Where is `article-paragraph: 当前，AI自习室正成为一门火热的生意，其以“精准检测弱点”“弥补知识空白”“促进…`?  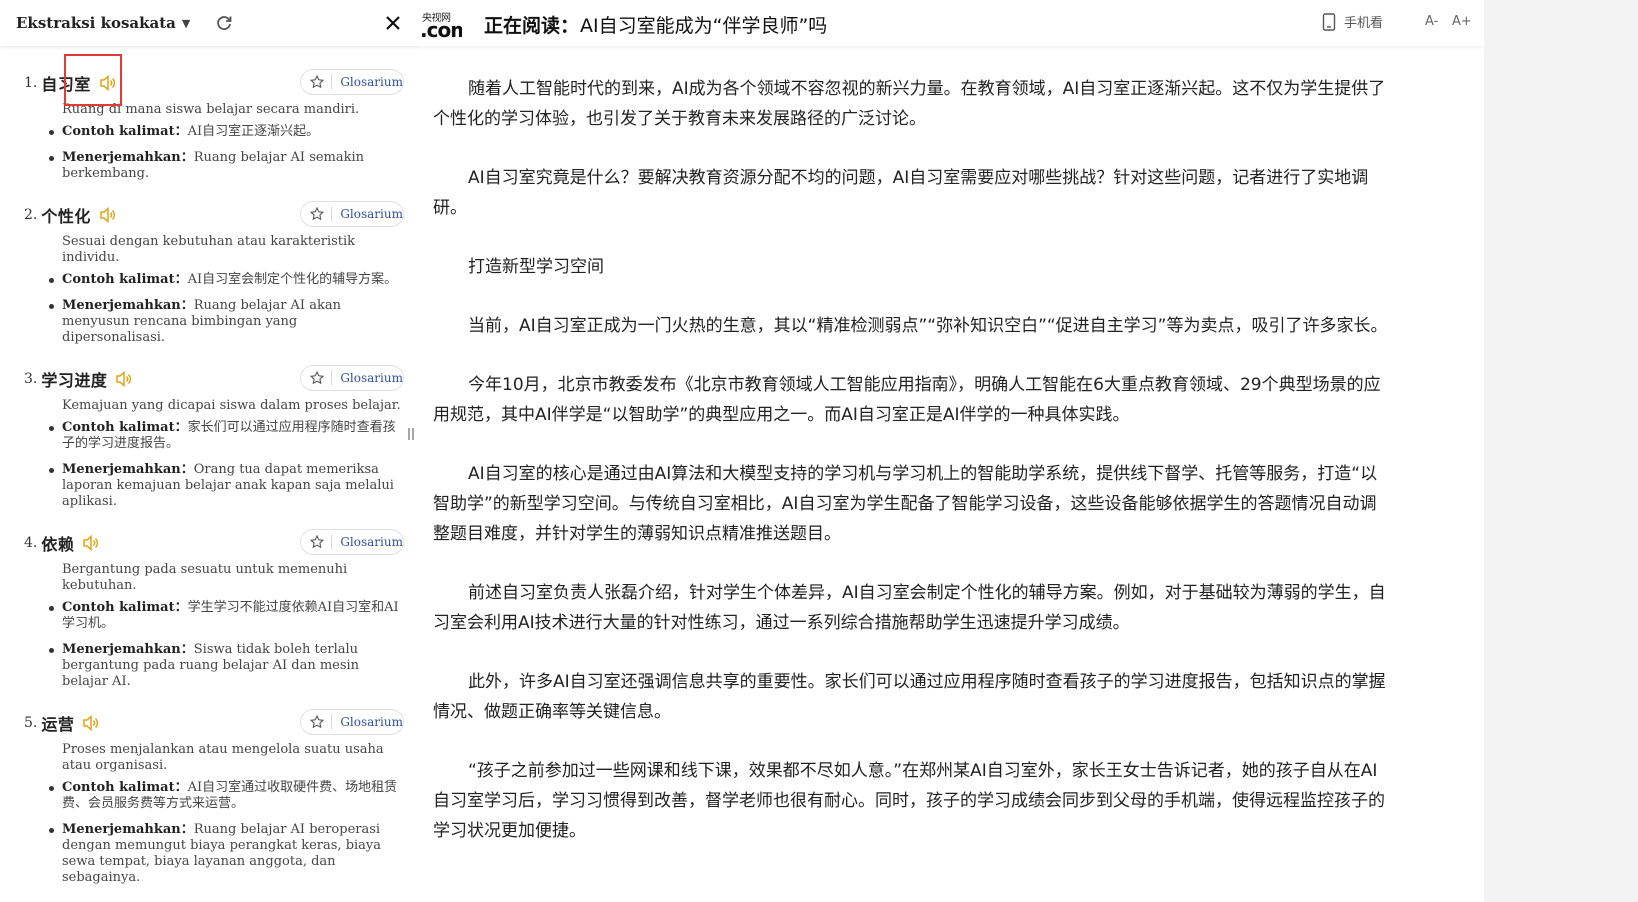
article-paragraph: 当前，AI自习室正成为一门火热的生意，其以“精准检测弱点”“弥补知识空白”“促进… is located at coordinates (928, 326).